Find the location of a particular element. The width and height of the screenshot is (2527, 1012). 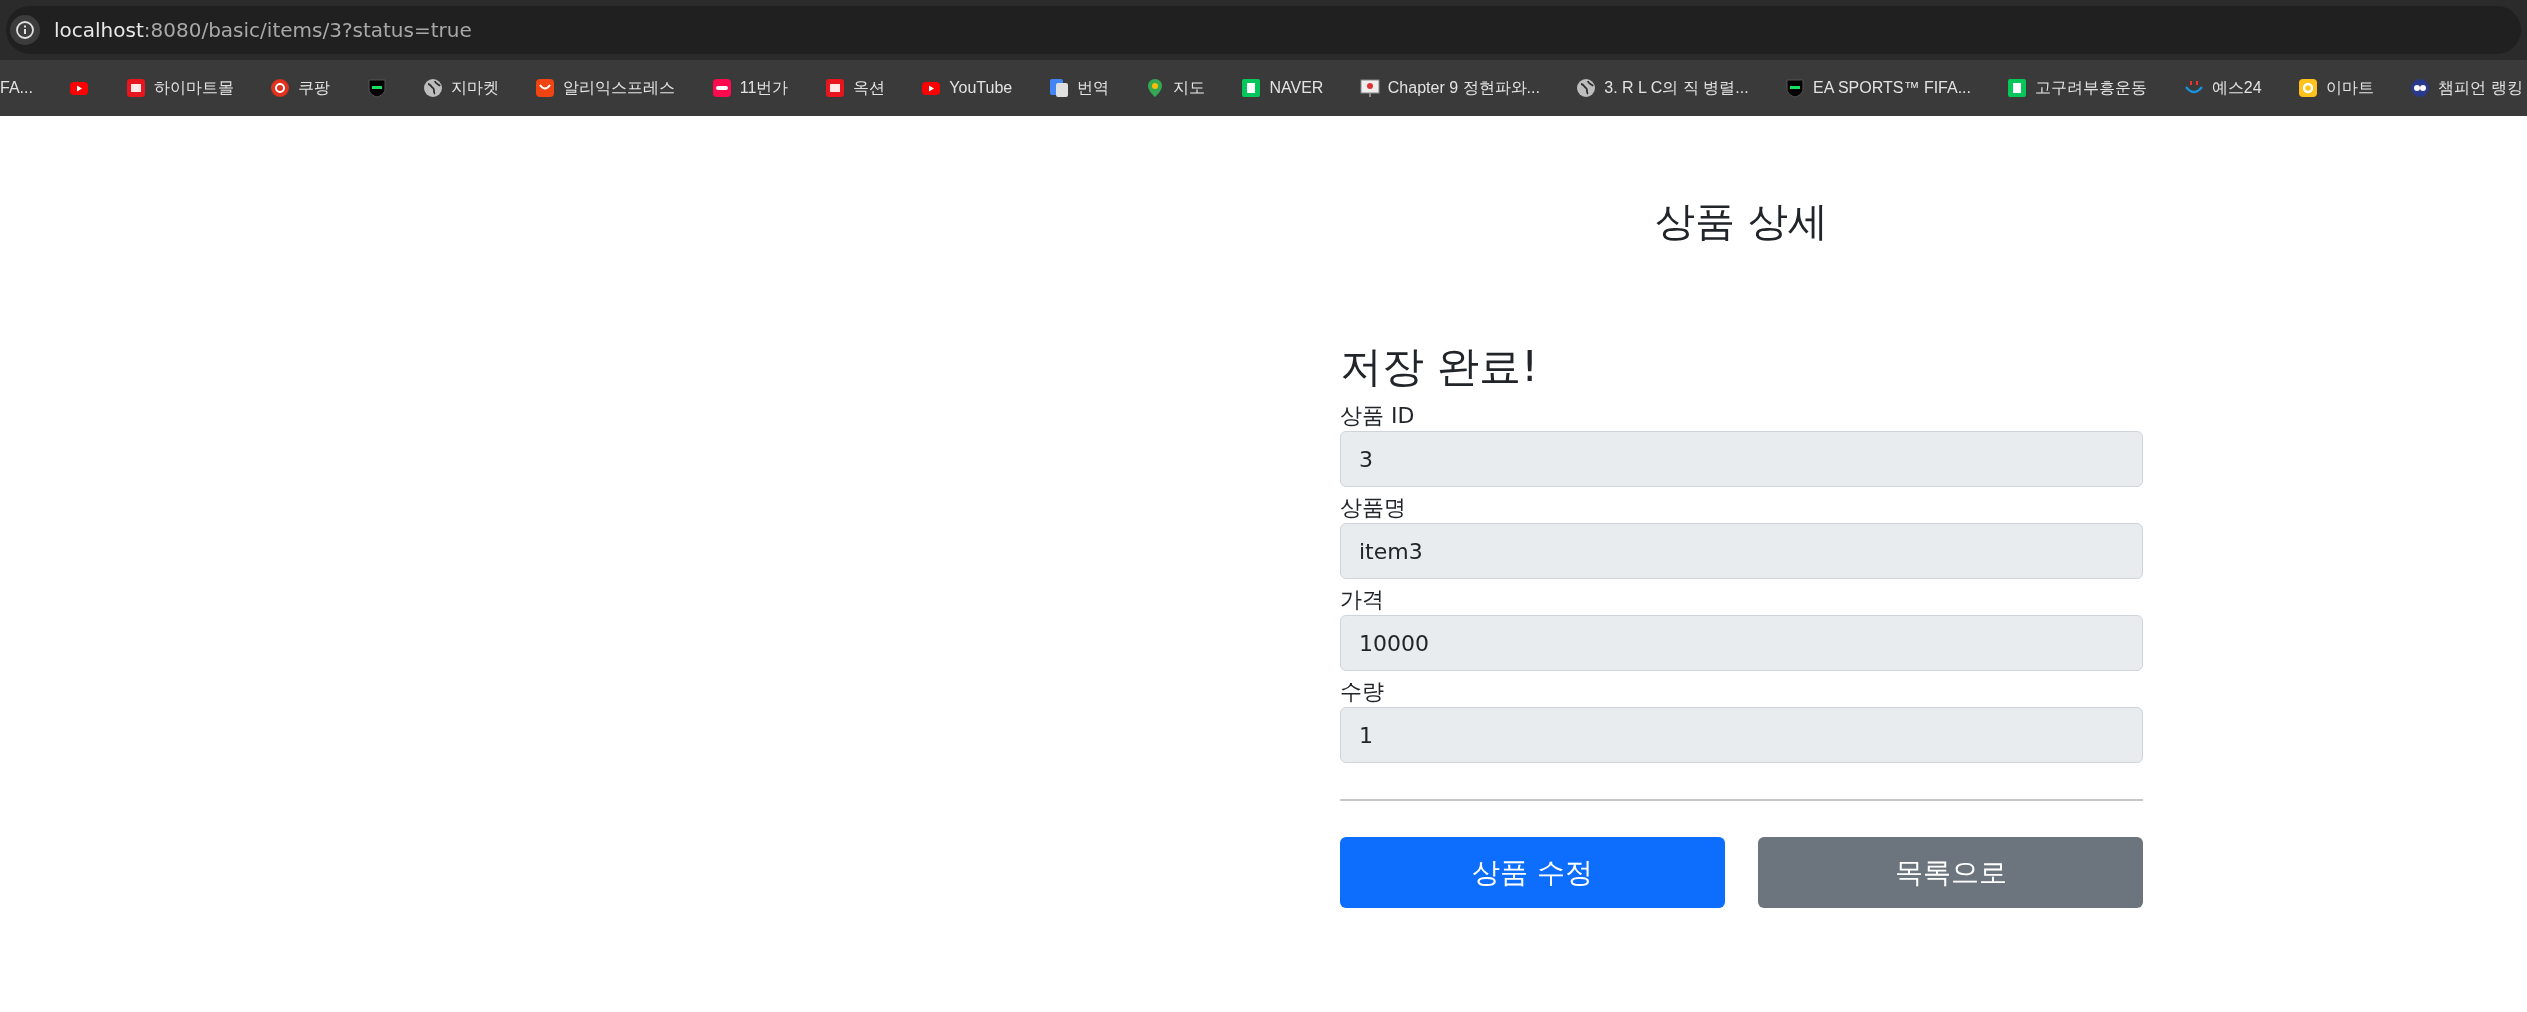

bookmark: 예스24 is located at coordinates (2222, 88).